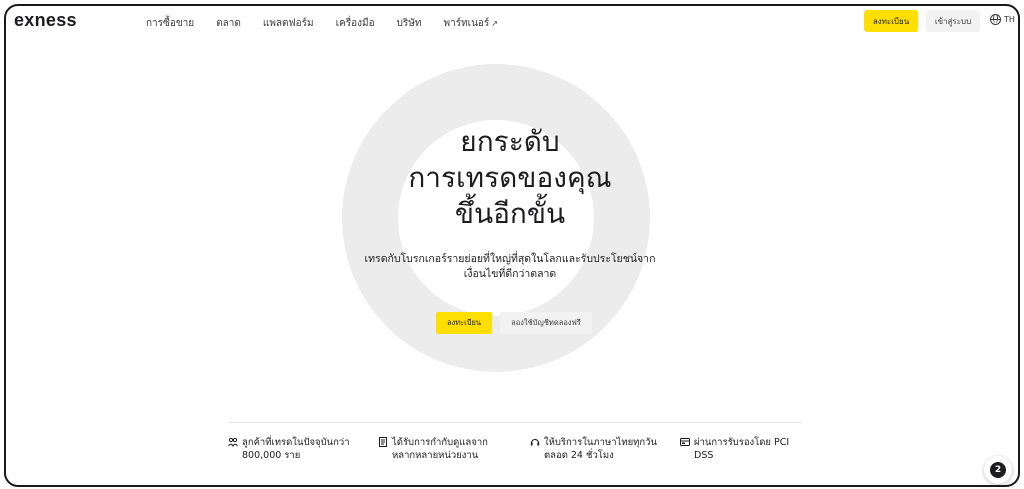 The image size is (1024, 489). I want to click on nav-partners: พาร์ทเนอร์ ↗, so click(470, 23).